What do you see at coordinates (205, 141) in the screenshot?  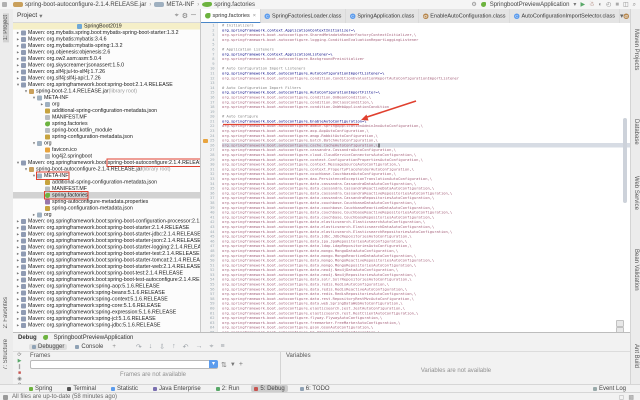 I see `bookmark-icon` at bounding box center [205, 141].